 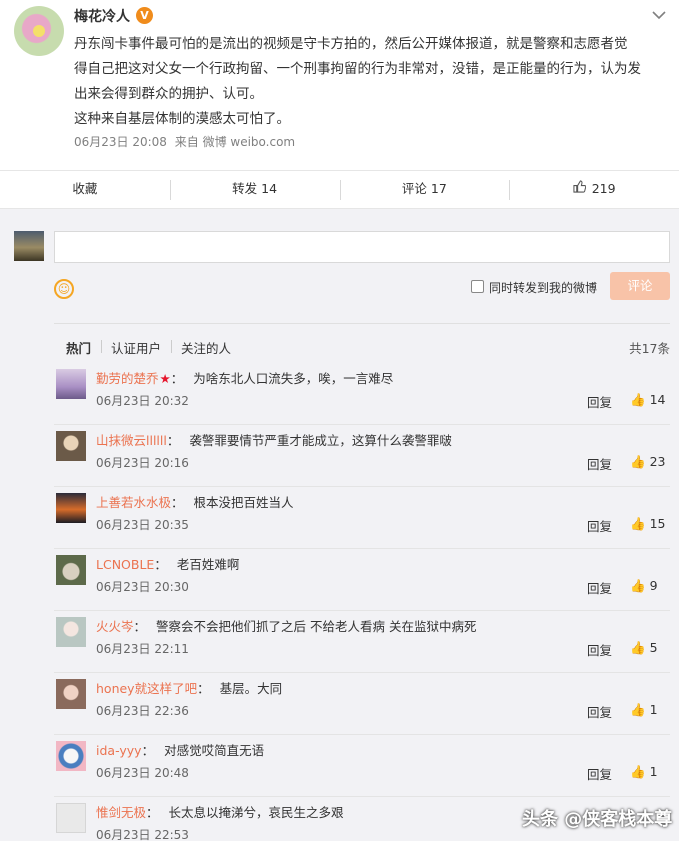 I want to click on comment-button: 评论 17, so click(x=424, y=189).